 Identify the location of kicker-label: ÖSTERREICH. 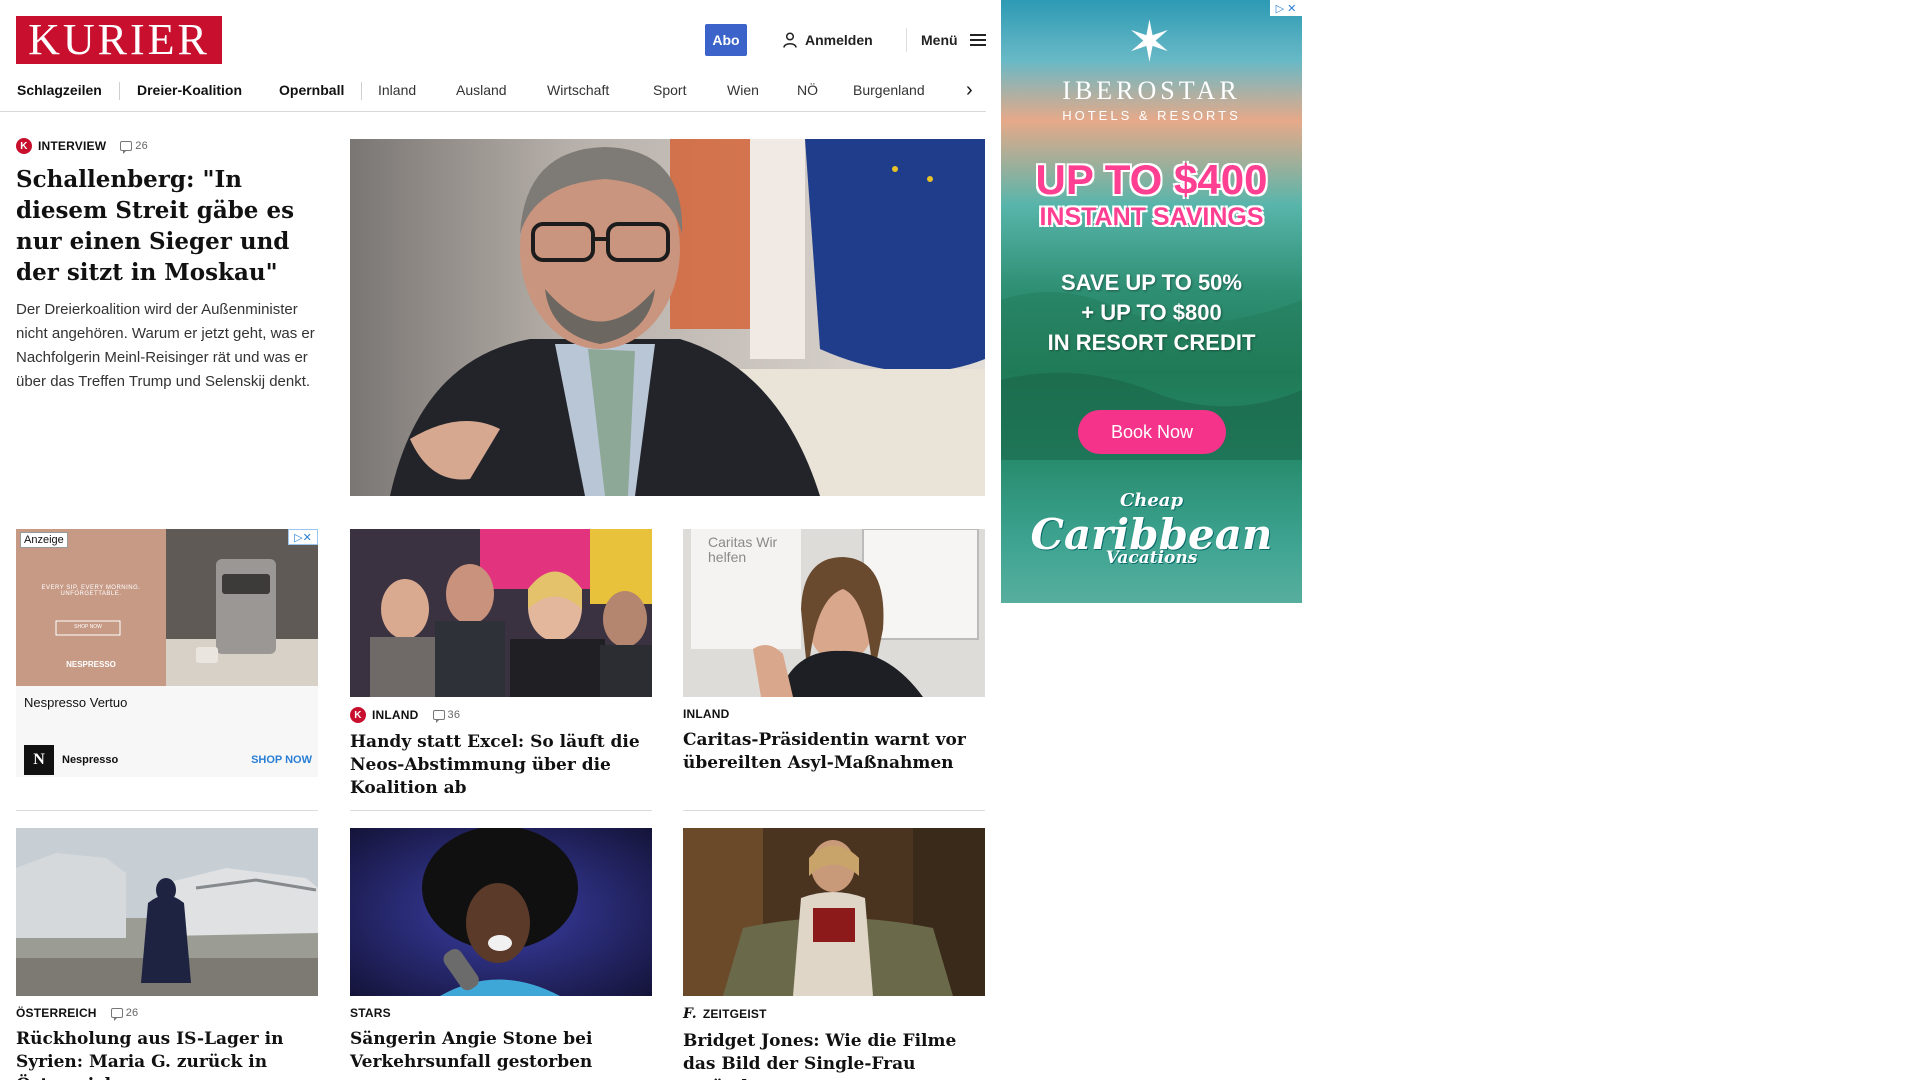
(56, 1013).